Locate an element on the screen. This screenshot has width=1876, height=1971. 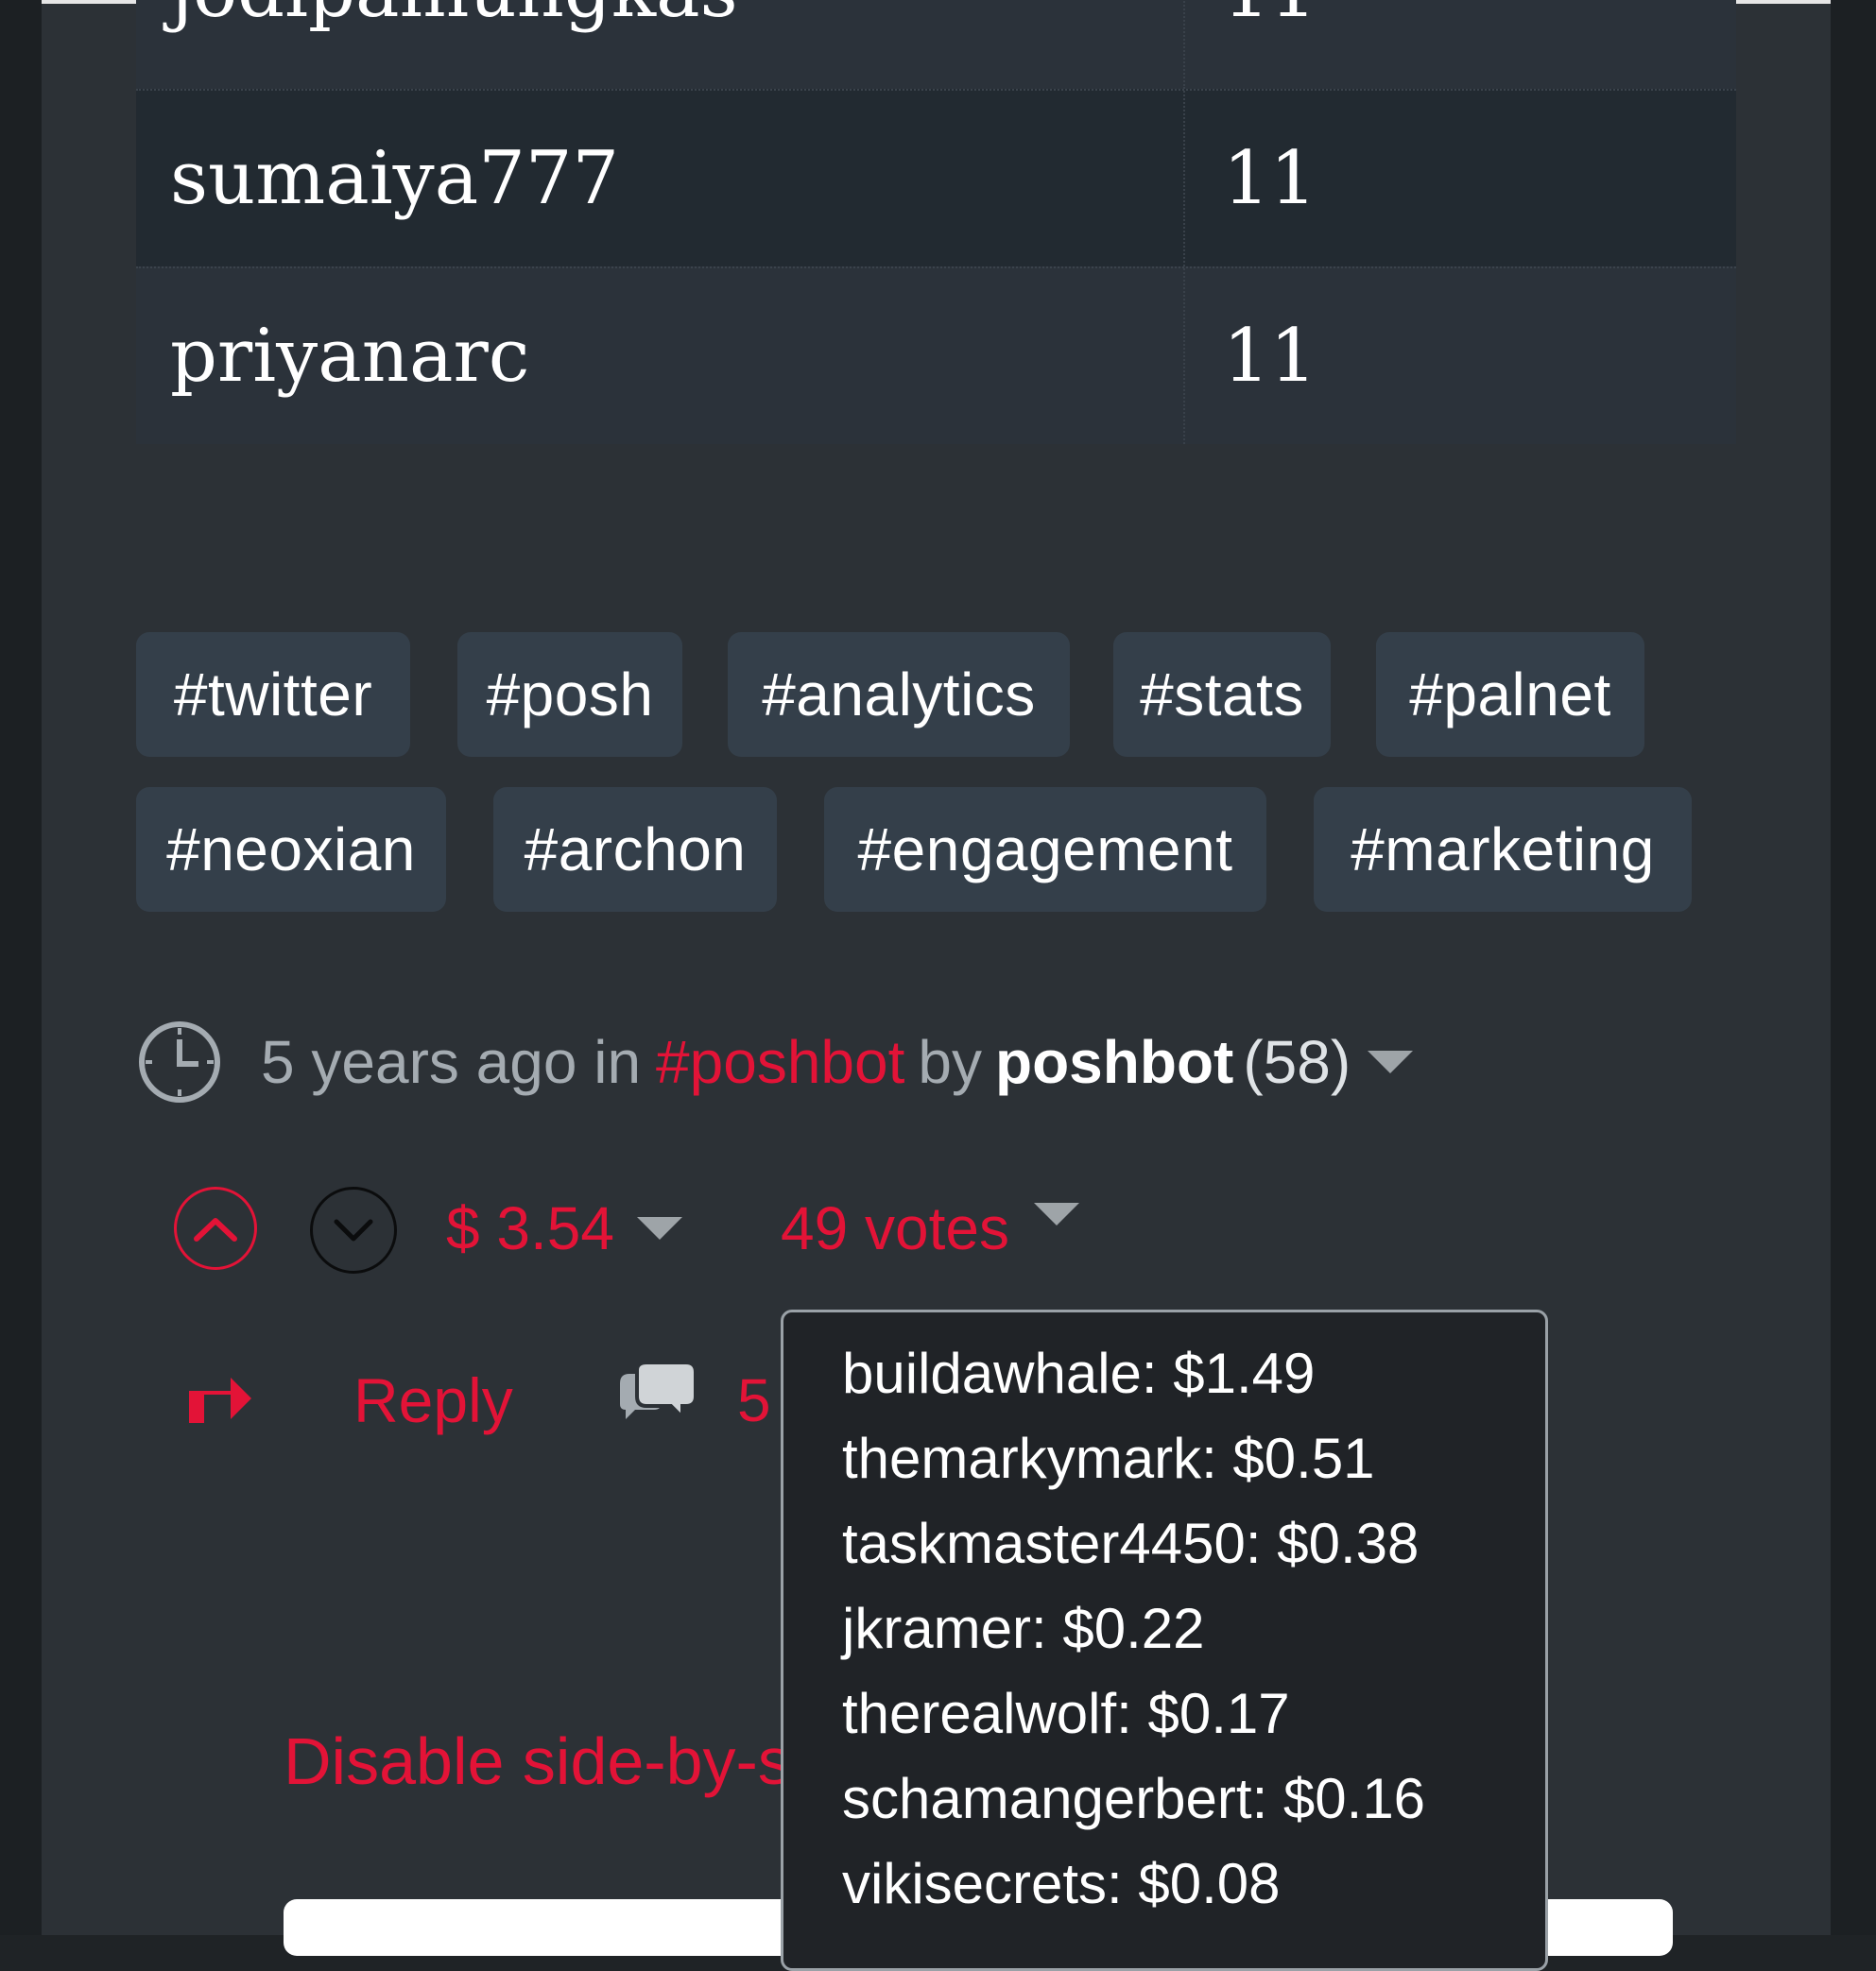
upvote-icon is located at coordinates (215, 1230).